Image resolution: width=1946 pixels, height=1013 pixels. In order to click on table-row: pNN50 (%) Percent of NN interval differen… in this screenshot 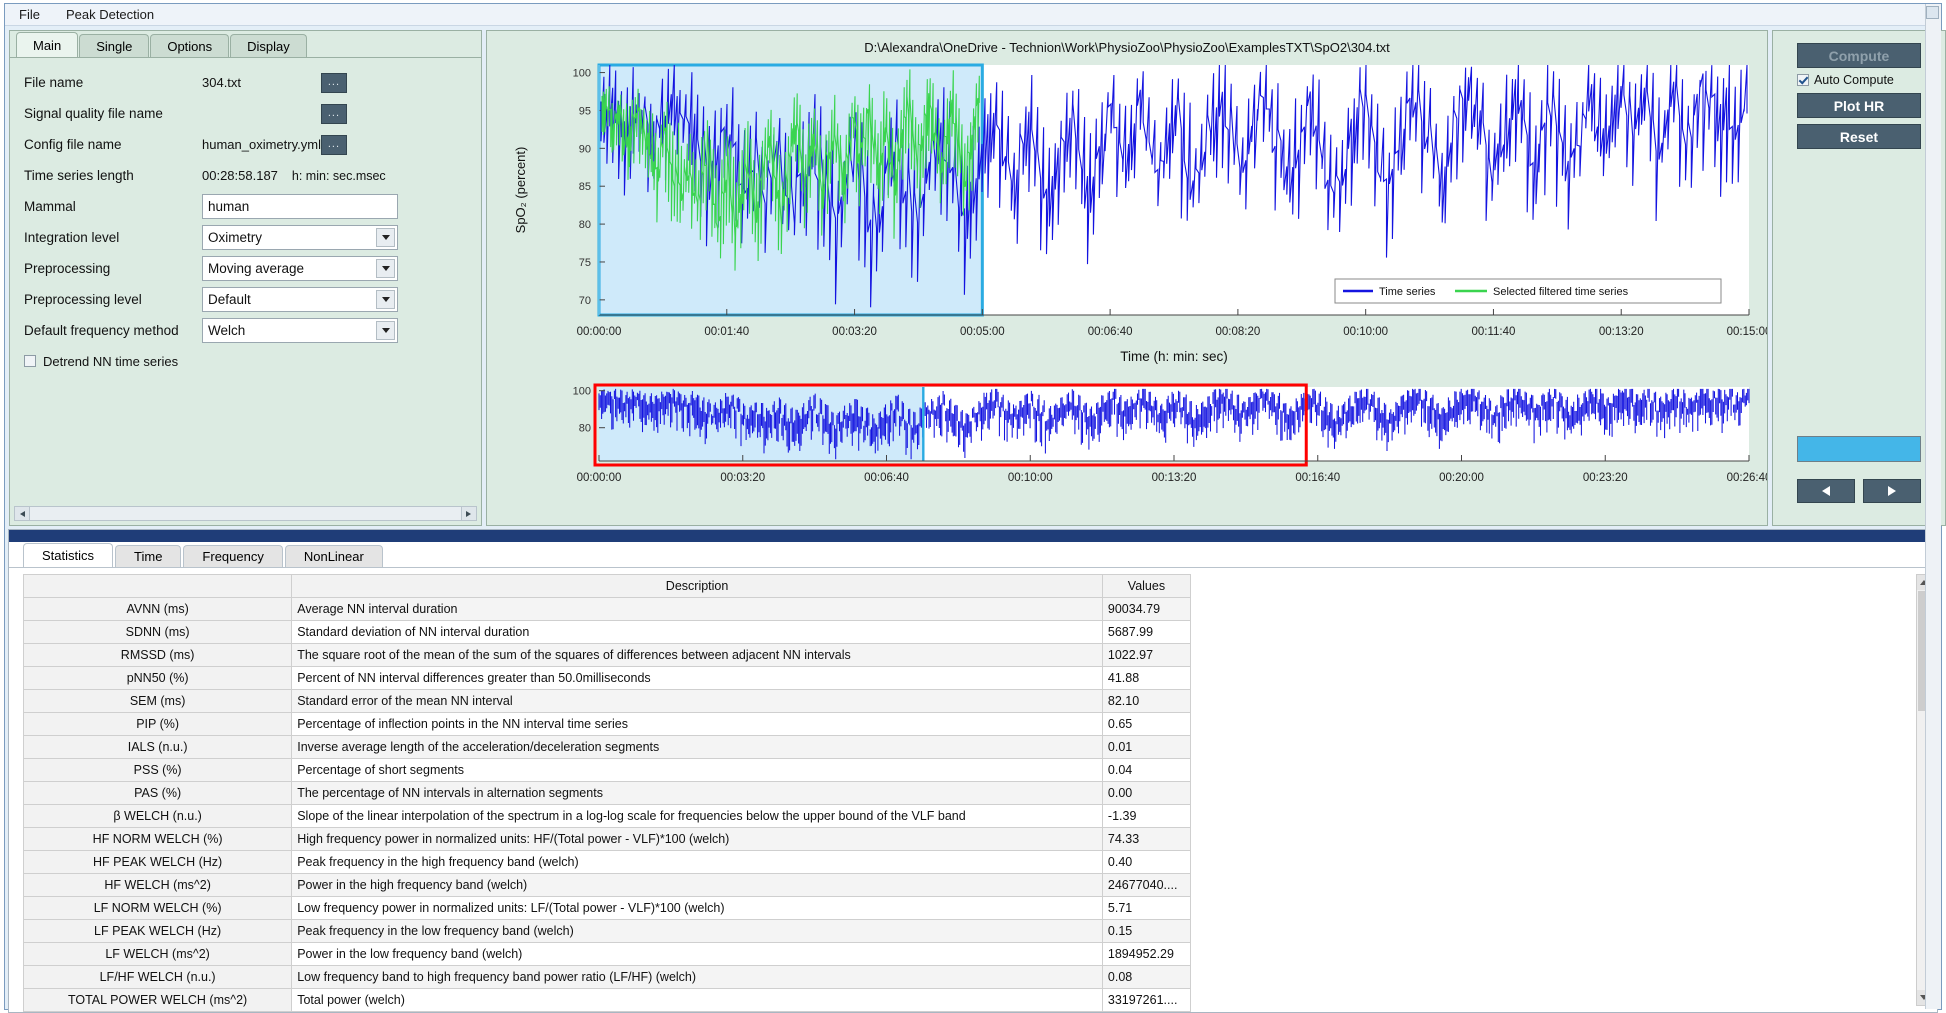, I will do `click(607, 678)`.